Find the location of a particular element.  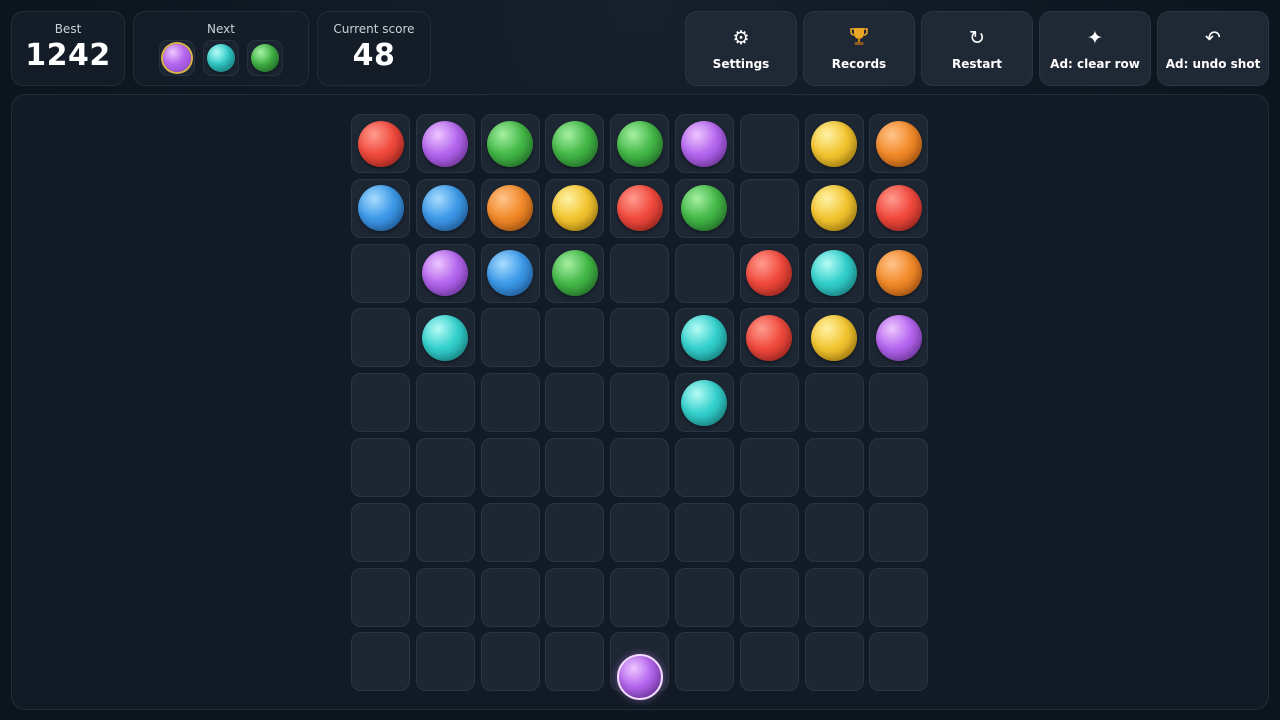

shooter-ball is located at coordinates (640, 677).